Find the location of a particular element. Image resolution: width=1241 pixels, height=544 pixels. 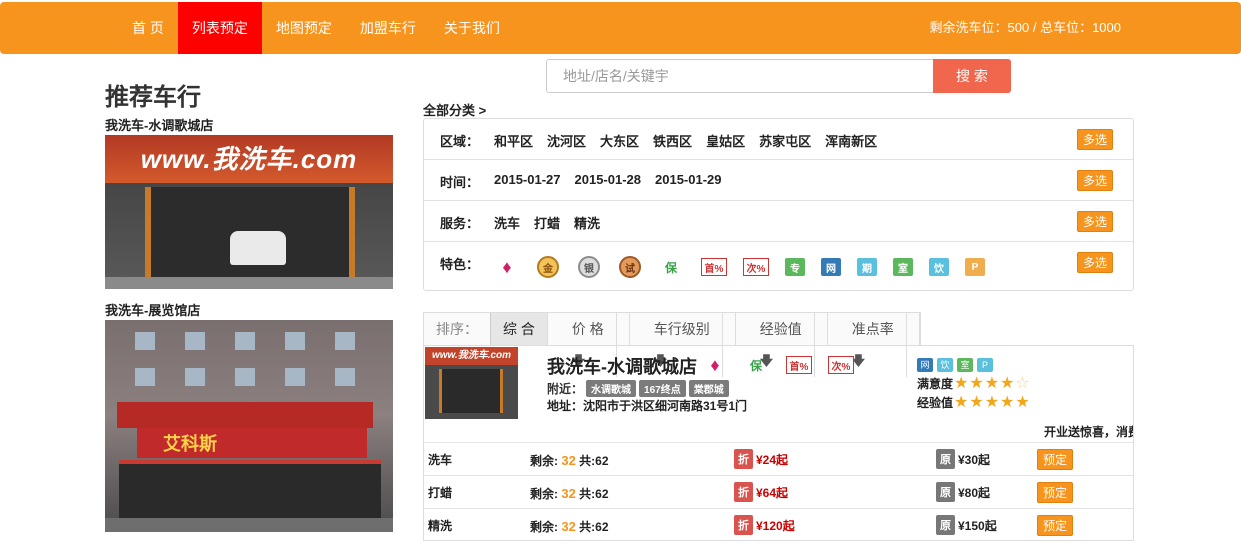

discount-badge: 折 is located at coordinates (743, 459).